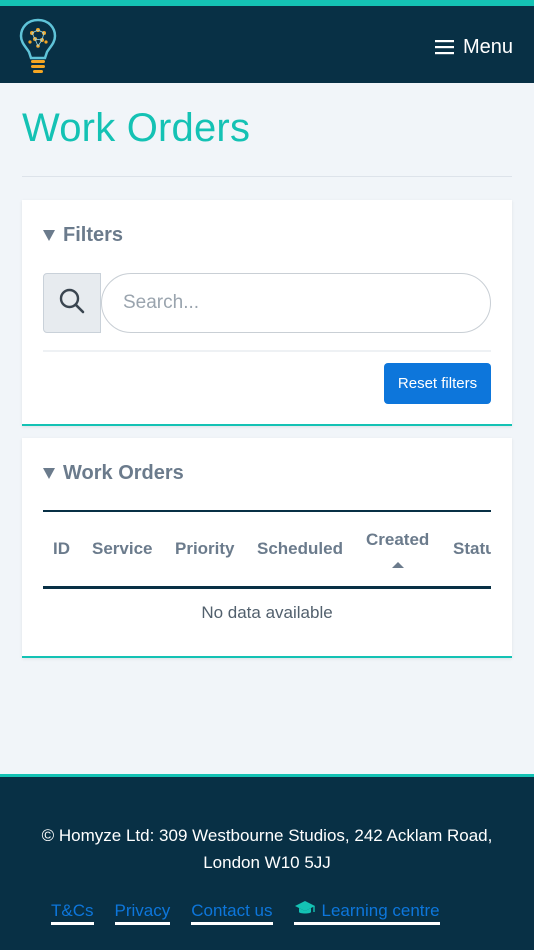  I want to click on search-input, so click(296, 303).